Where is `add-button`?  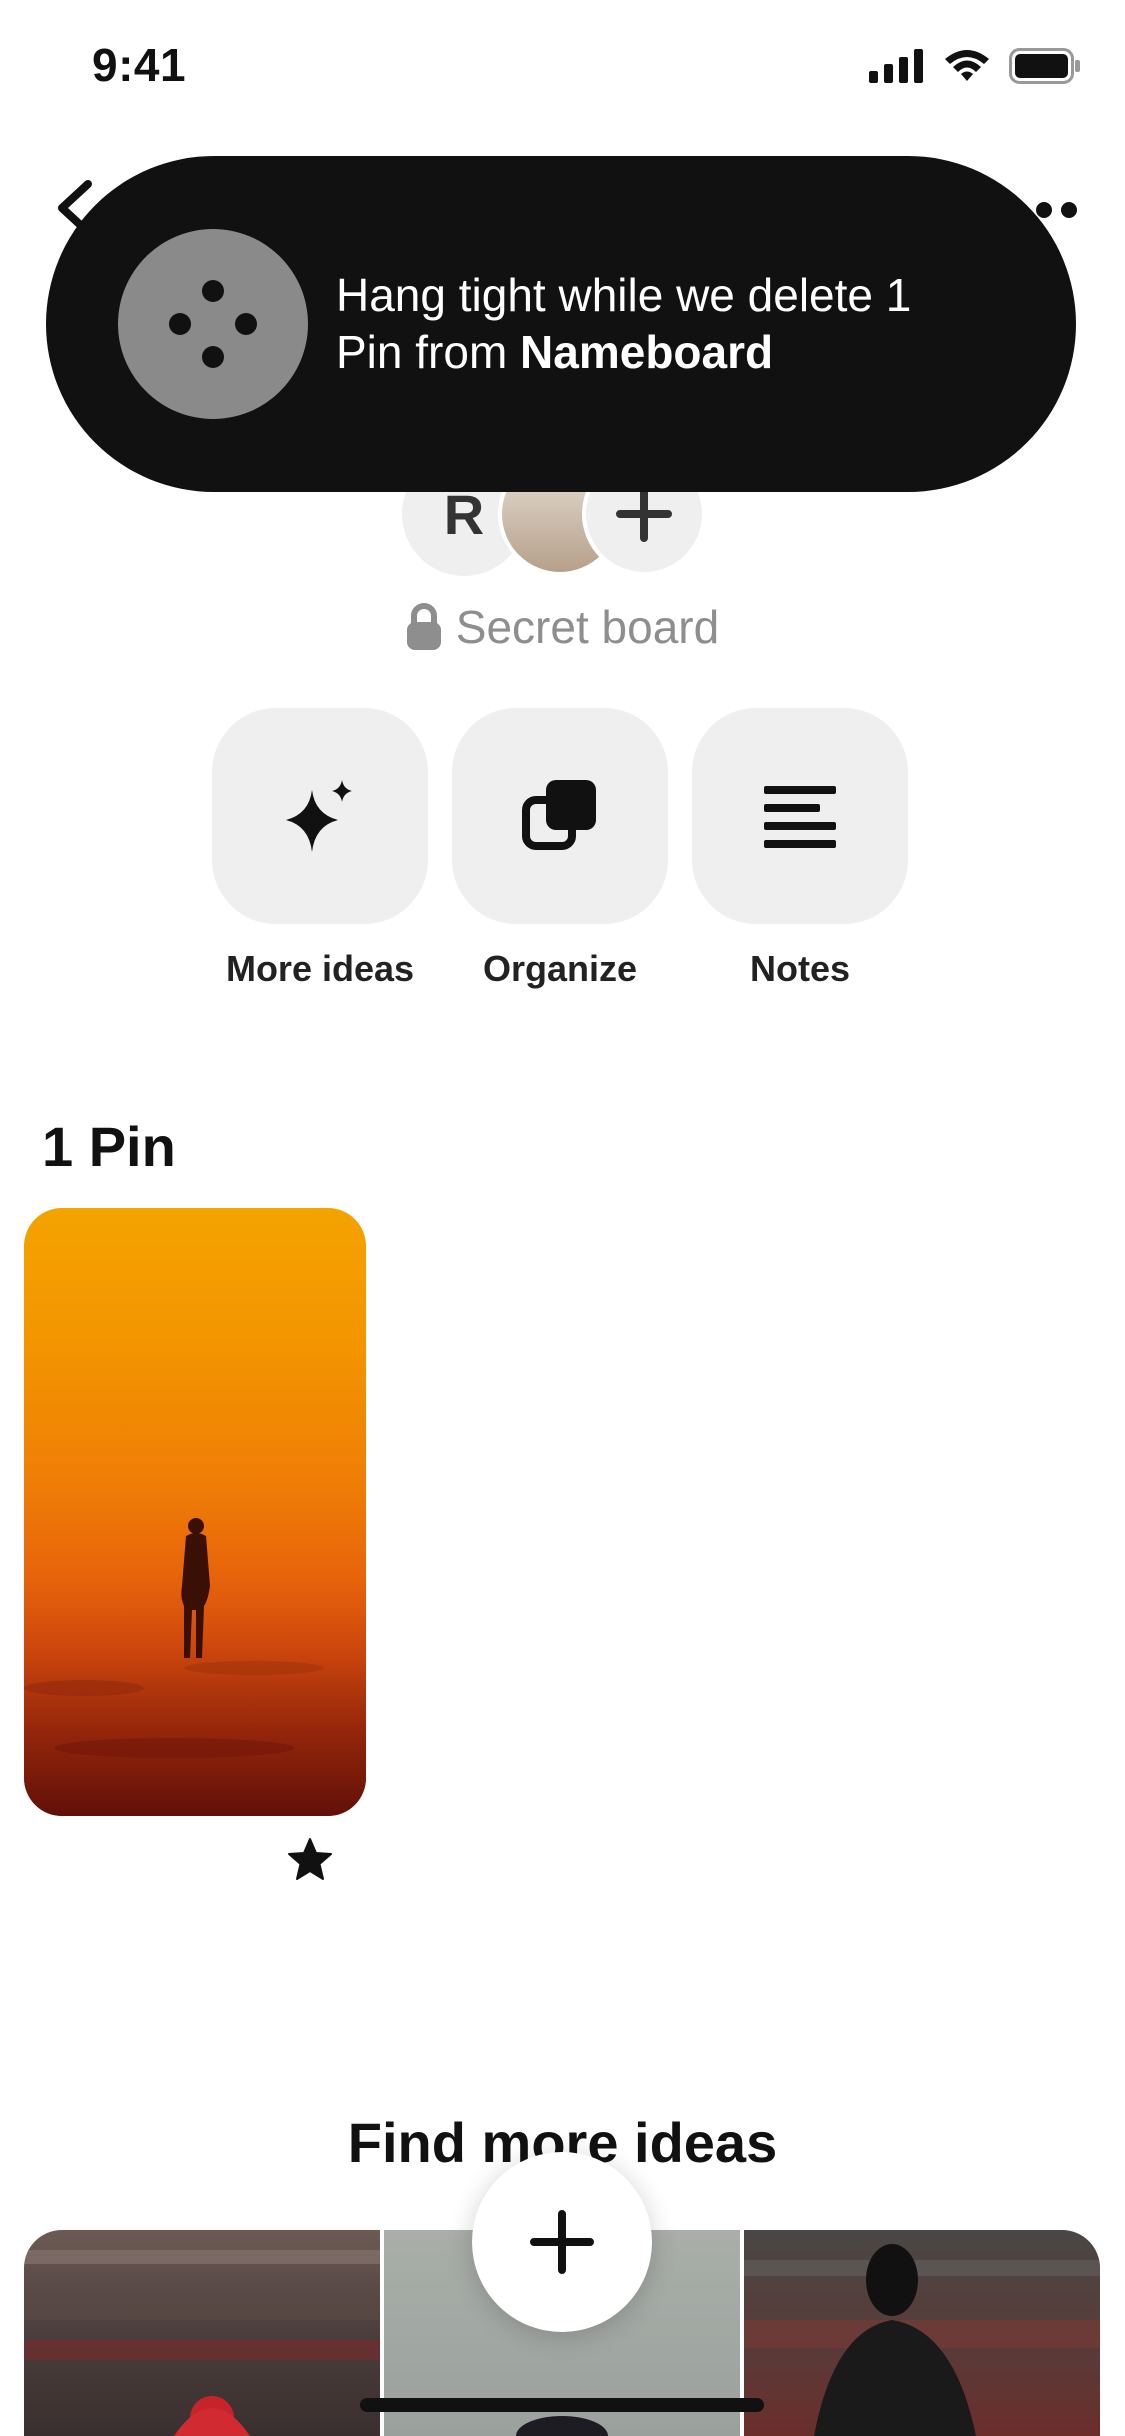
add-button is located at coordinates (562, 2242).